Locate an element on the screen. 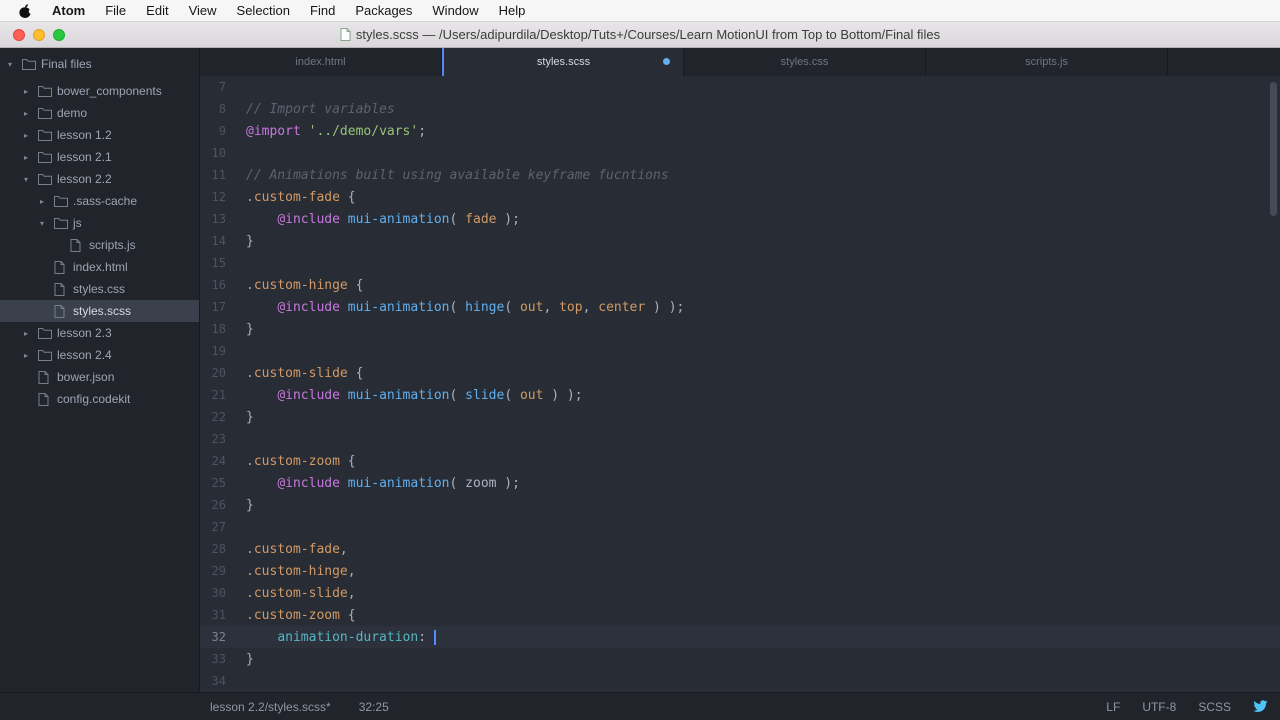 The height and width of the screenshot is (720, 1280). code-line-13: 13 @include mui-animation( fade ); is located at coordinates (740, 219).